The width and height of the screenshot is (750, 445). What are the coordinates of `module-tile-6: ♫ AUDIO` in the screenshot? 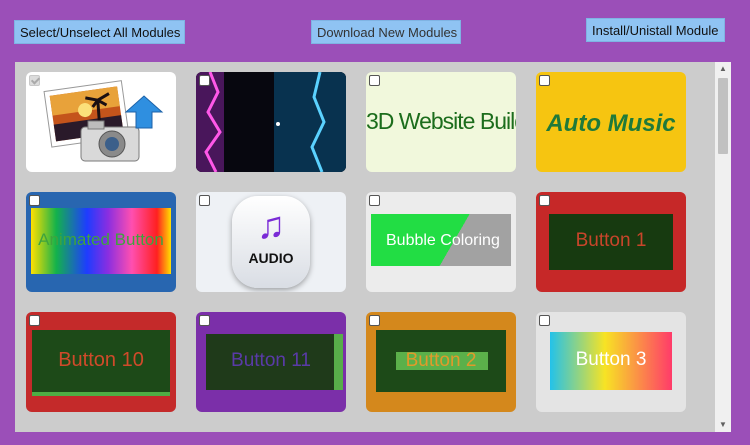 It's located at (271, 242).